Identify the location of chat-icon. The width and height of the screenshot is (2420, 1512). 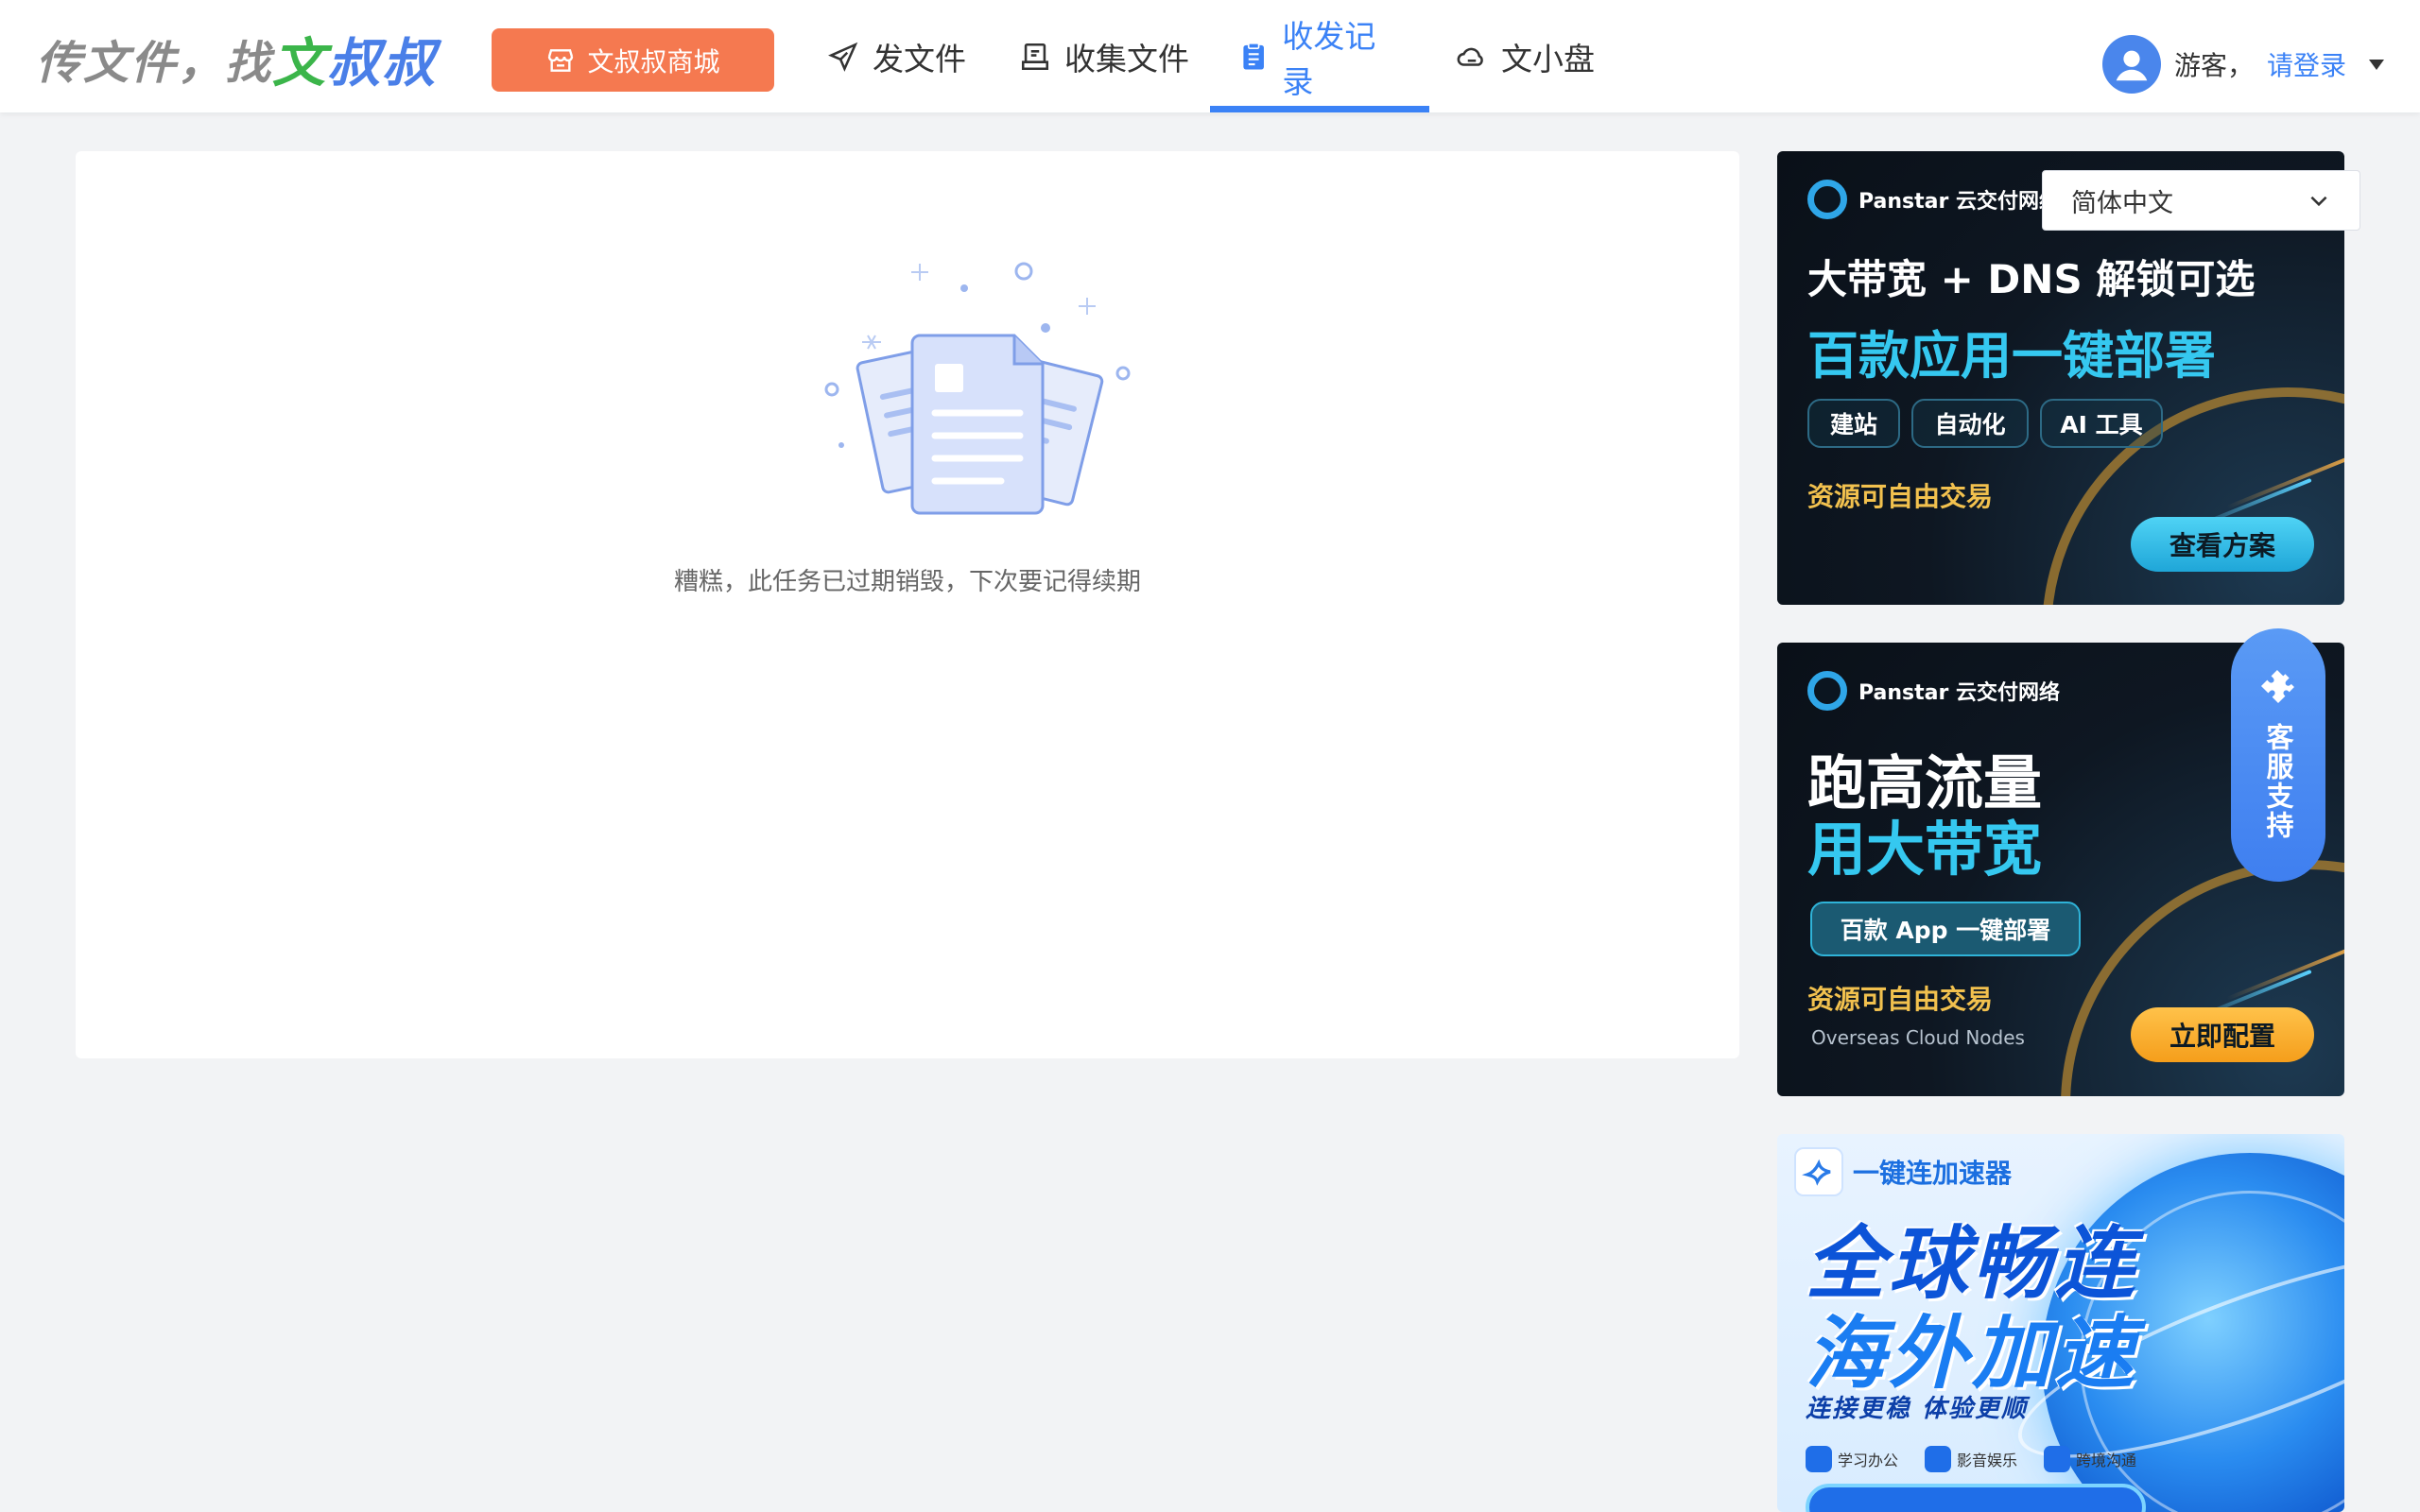
(2057, 1459).